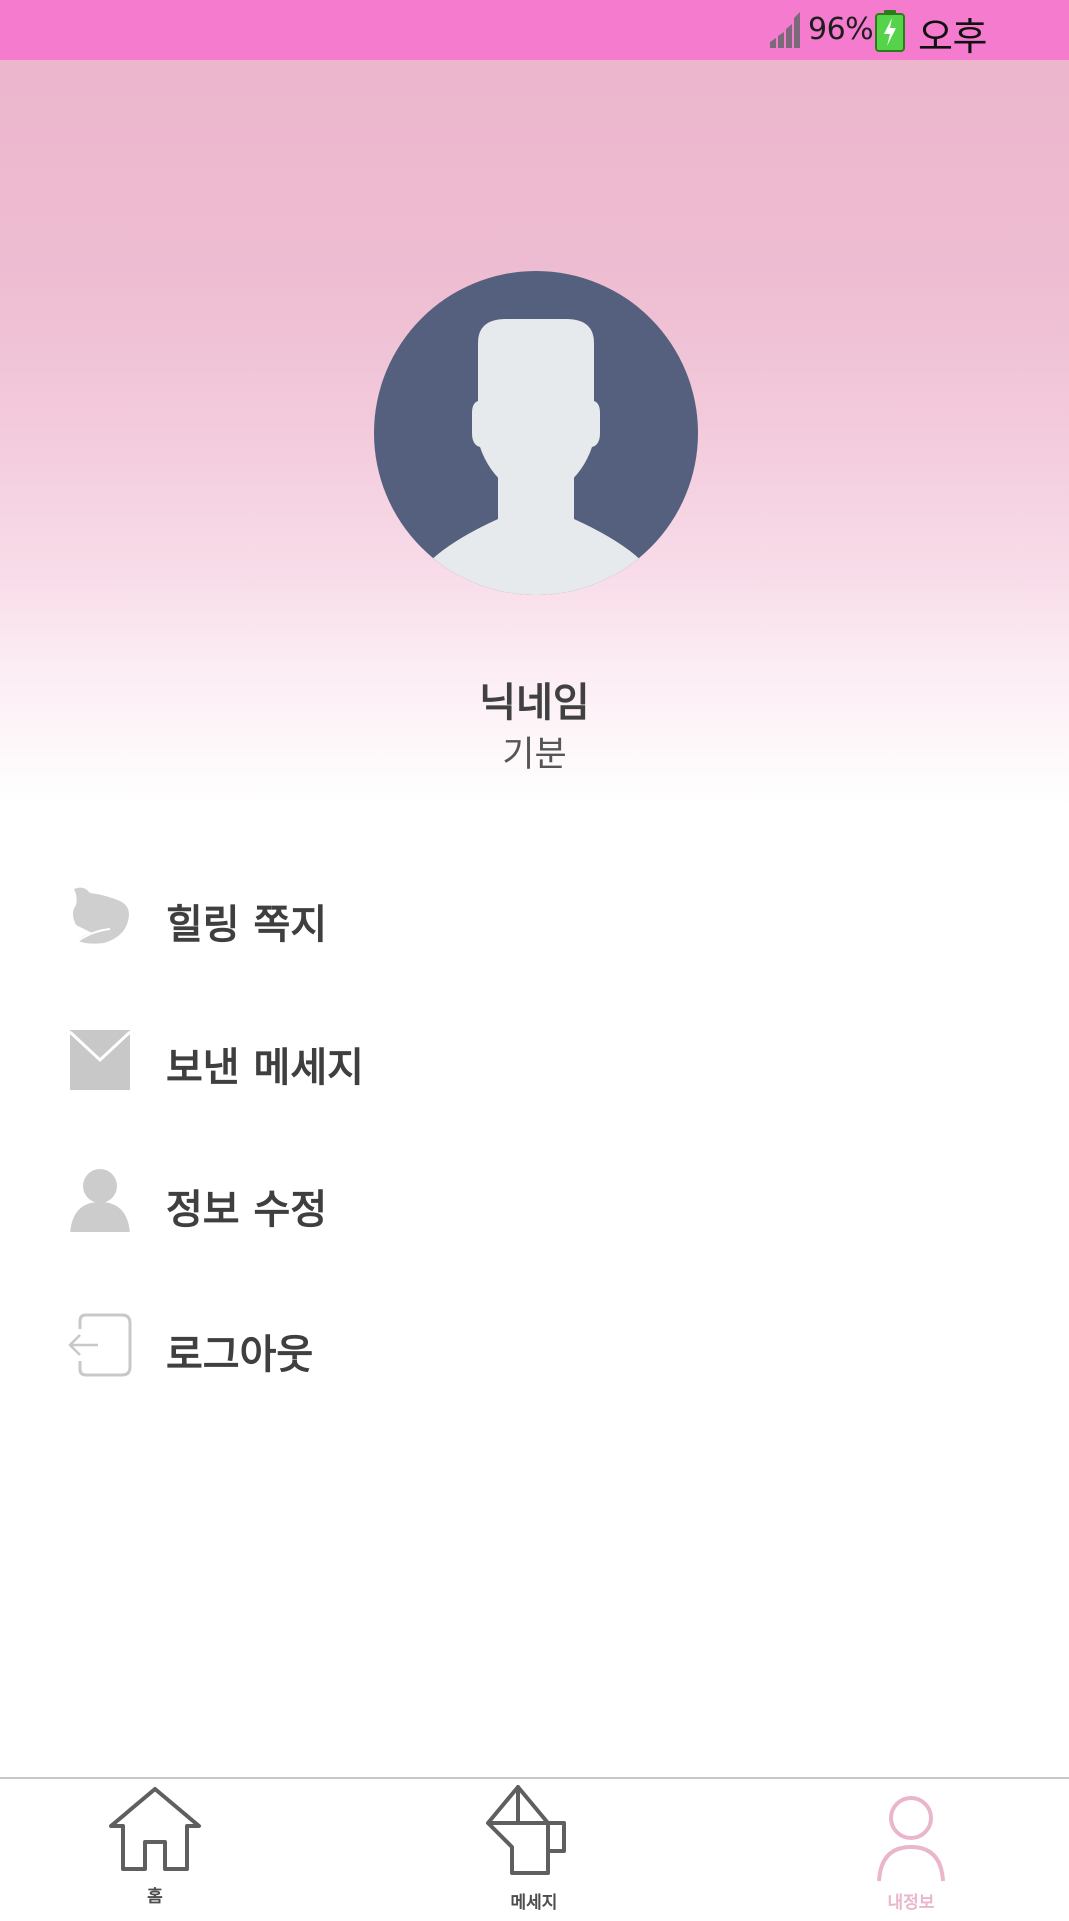  I want to click on nav-home: 홈, so click(155, 1850).